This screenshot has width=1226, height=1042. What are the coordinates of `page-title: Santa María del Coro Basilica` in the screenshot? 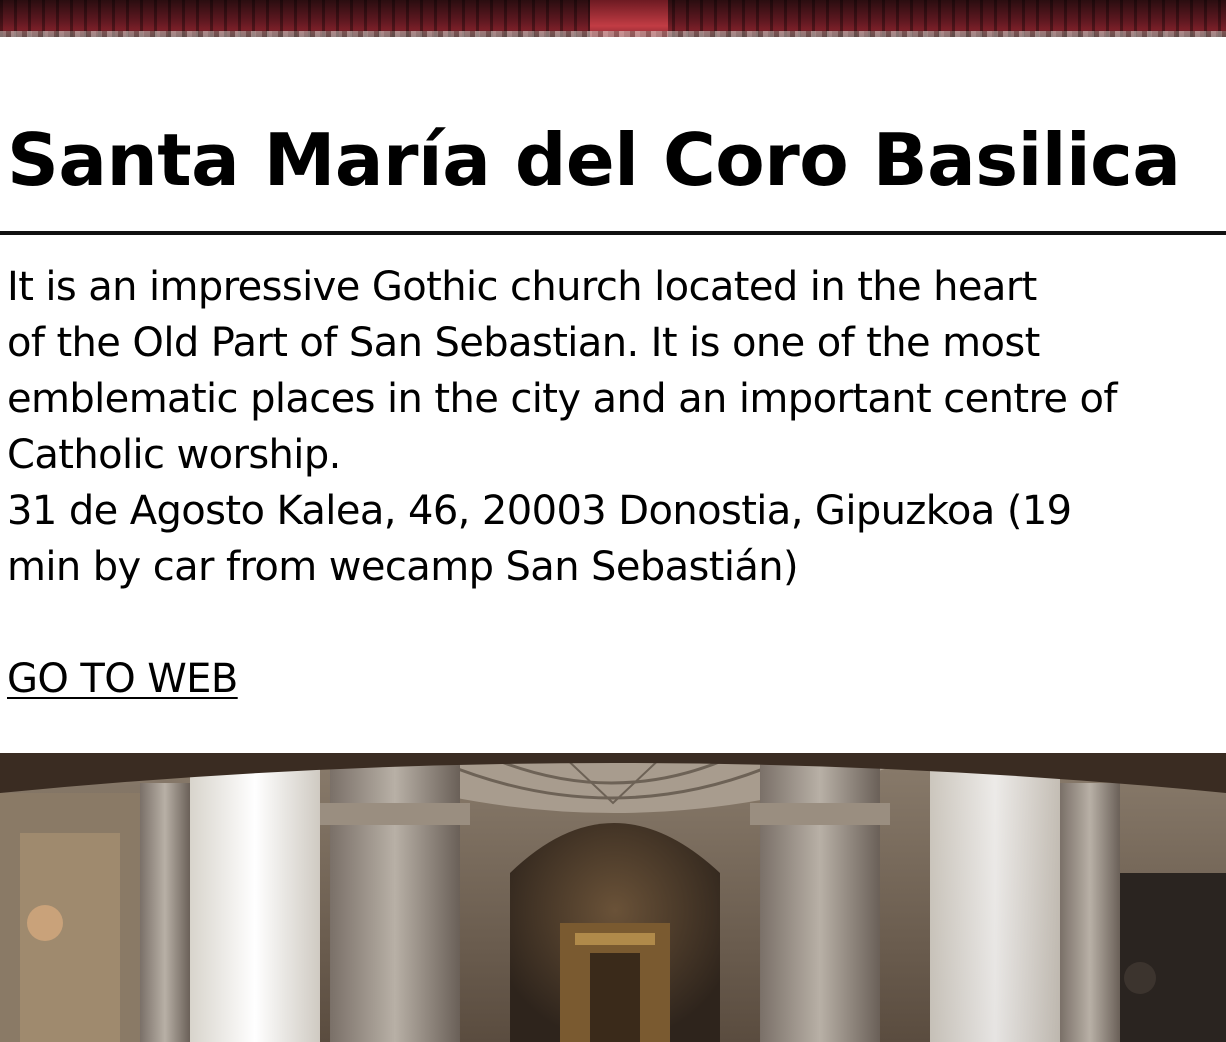 It's located at (594, 160).